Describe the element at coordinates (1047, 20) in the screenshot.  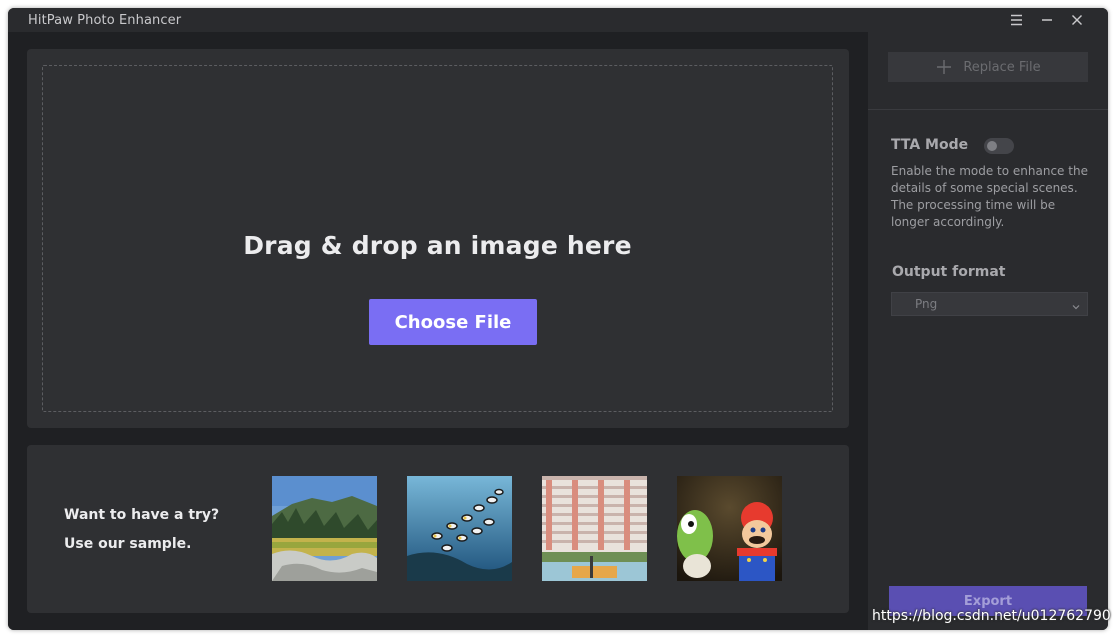
I see `minimize-icon` at that location.